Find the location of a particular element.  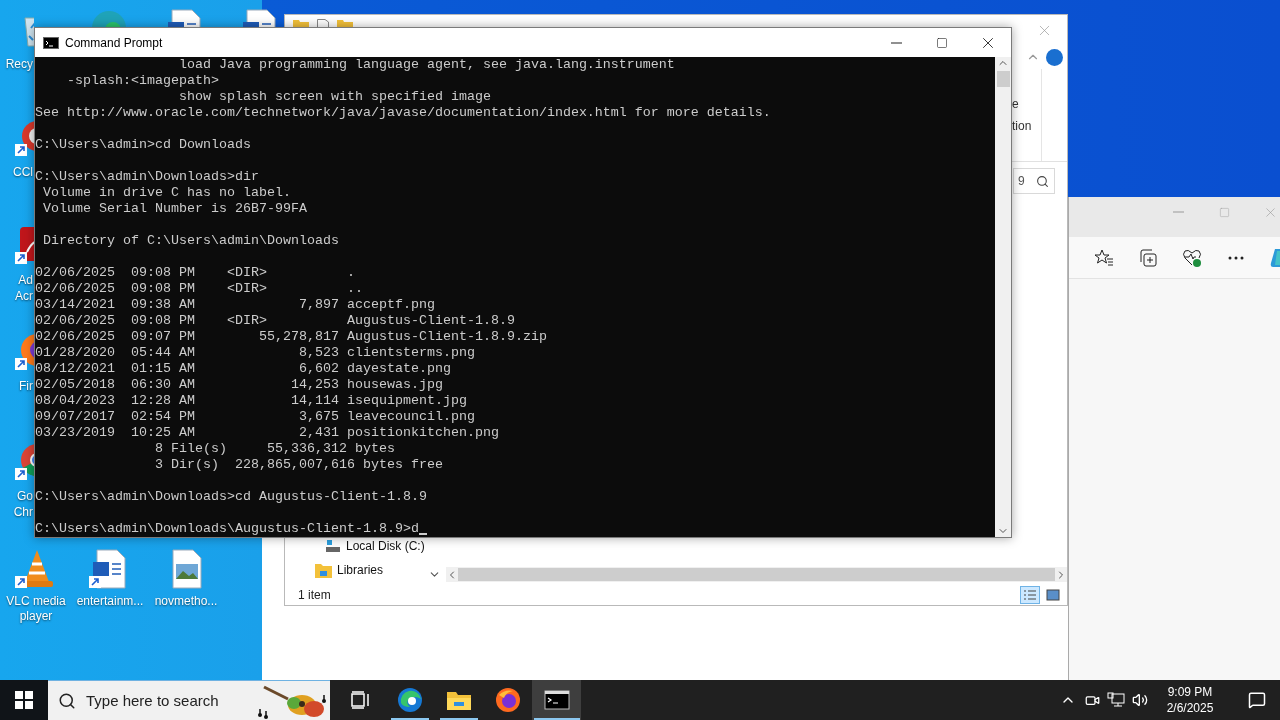

fox-globe-icon is located at coordinates (507, 700).